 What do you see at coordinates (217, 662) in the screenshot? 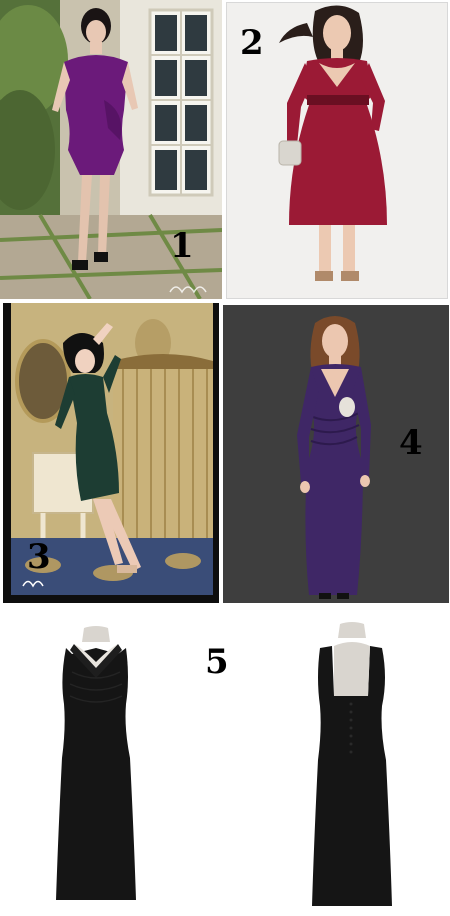
I see `panel-number-5: 5` at bounding box center [217, 662].